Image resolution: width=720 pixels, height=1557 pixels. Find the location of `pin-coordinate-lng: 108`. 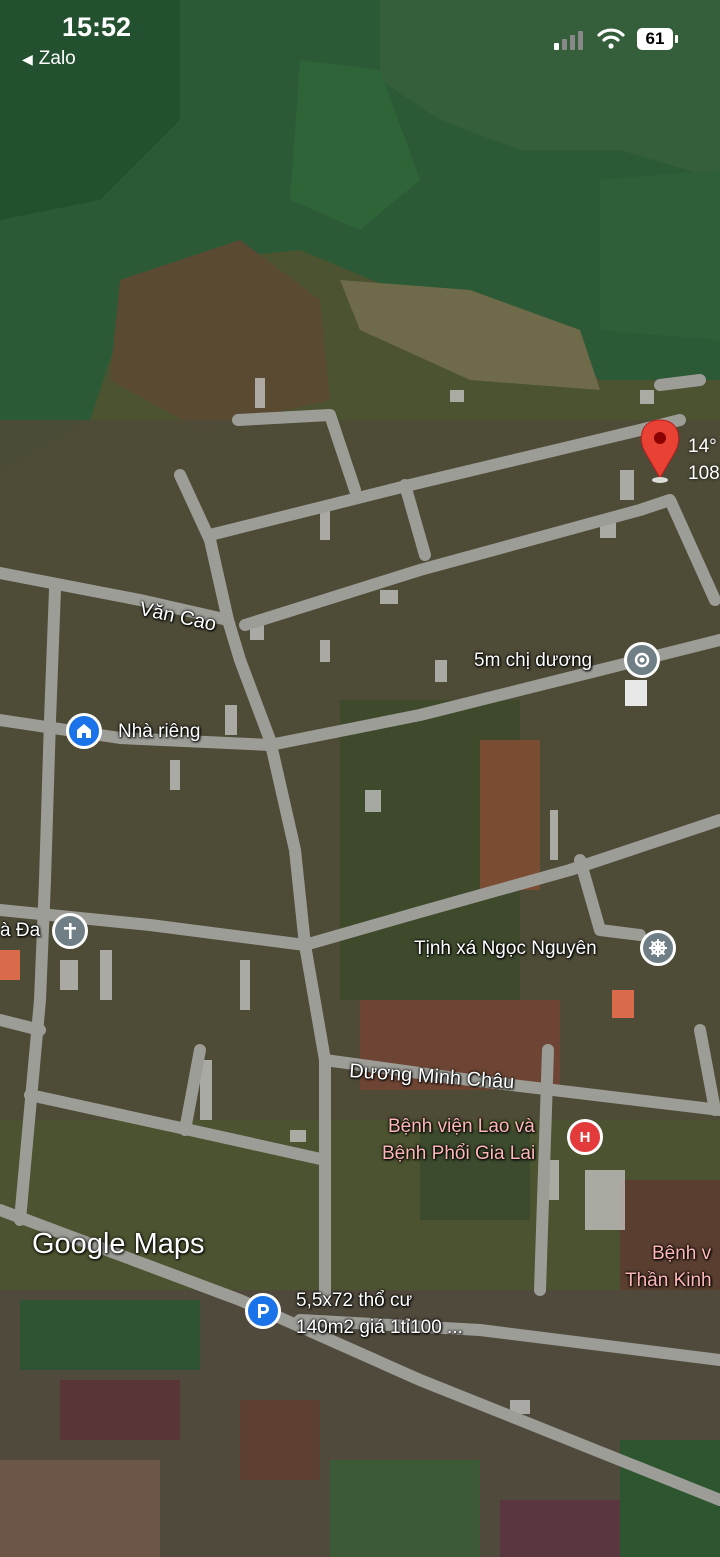

pin-coordinate-lng: 108 is located at coordinates (704, 473).